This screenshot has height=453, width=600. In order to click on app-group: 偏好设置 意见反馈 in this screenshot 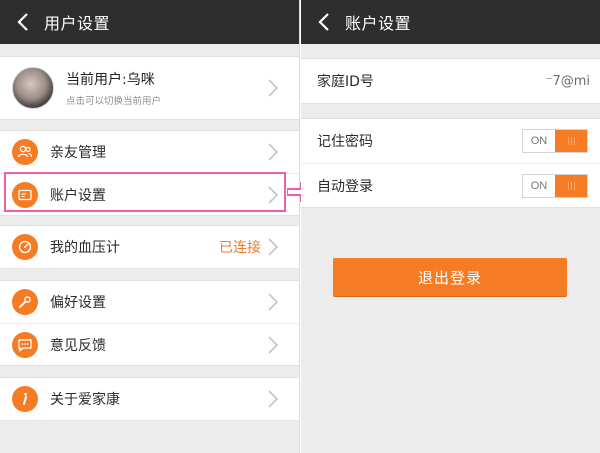, I will do `click(149, 323)`.